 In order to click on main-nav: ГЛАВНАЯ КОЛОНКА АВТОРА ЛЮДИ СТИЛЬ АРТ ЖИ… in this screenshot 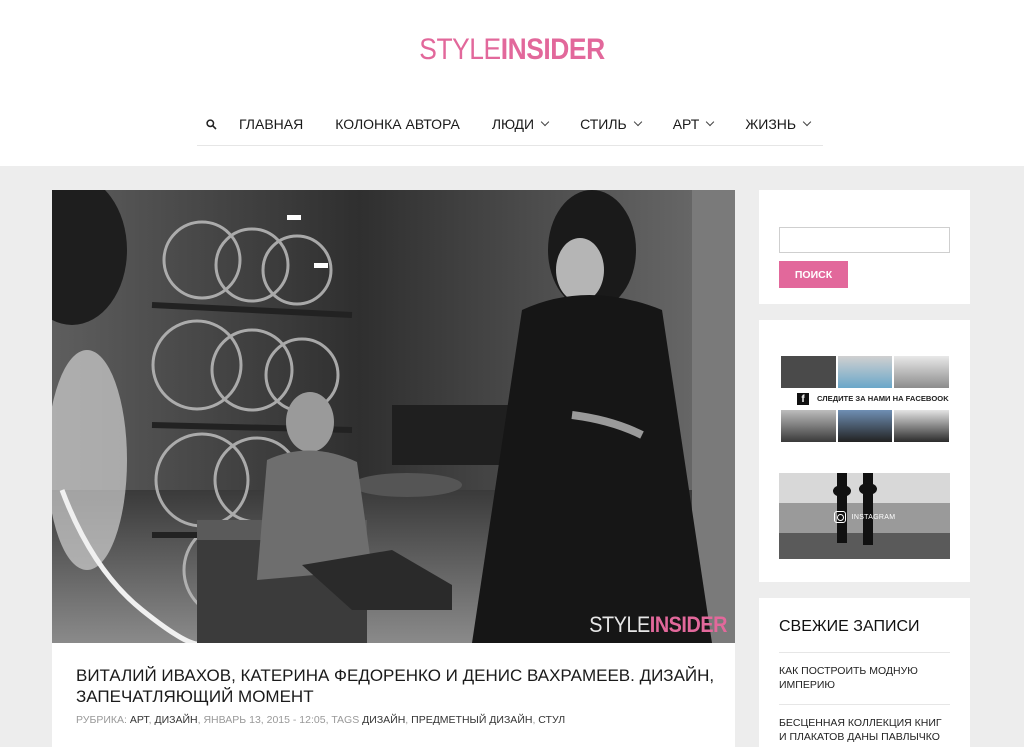, I will do `click(510, 124)`.